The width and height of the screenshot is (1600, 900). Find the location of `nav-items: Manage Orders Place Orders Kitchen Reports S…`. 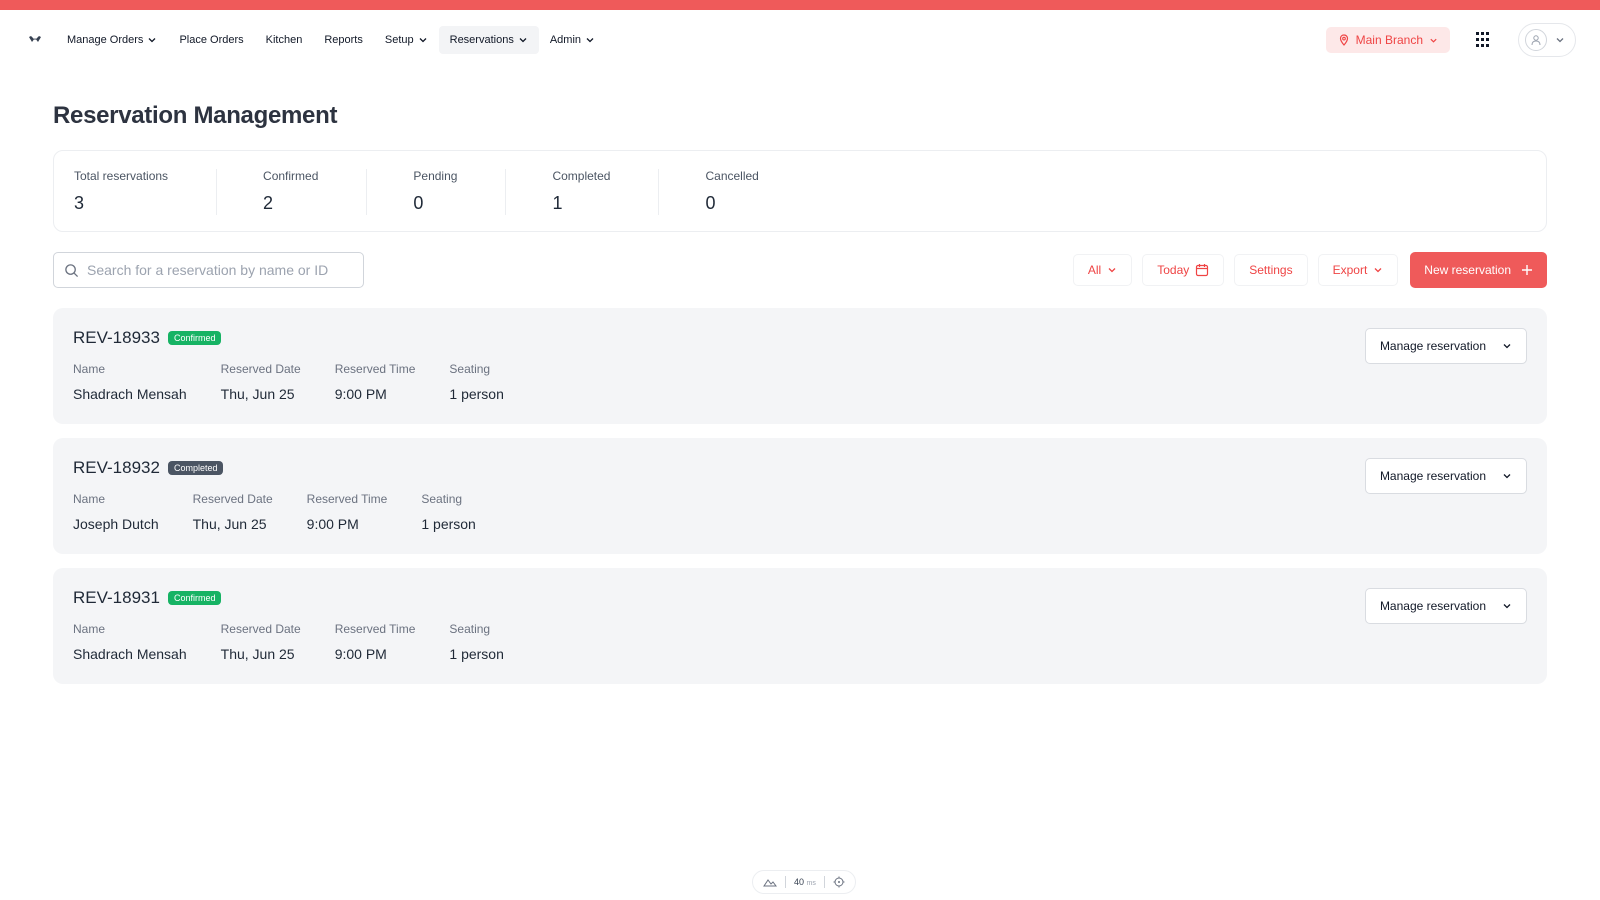

nav-items: Manage Orders Place Orders Kitchen Reports S… is located at coordinates (331, 40).